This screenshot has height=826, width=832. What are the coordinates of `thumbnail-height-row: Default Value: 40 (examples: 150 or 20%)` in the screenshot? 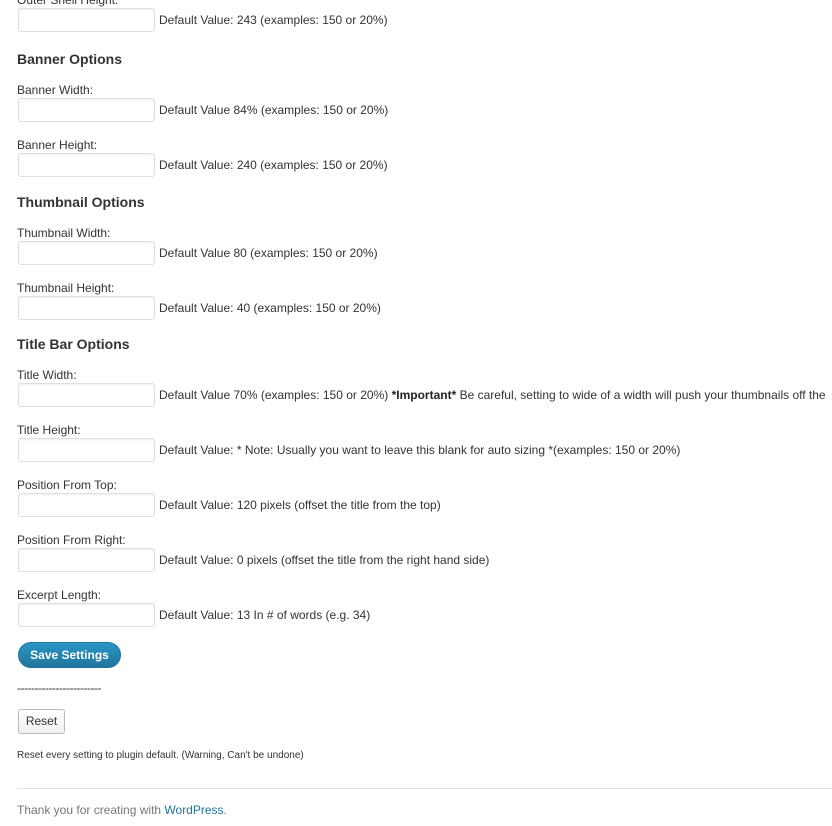 It's located at (199, 308).